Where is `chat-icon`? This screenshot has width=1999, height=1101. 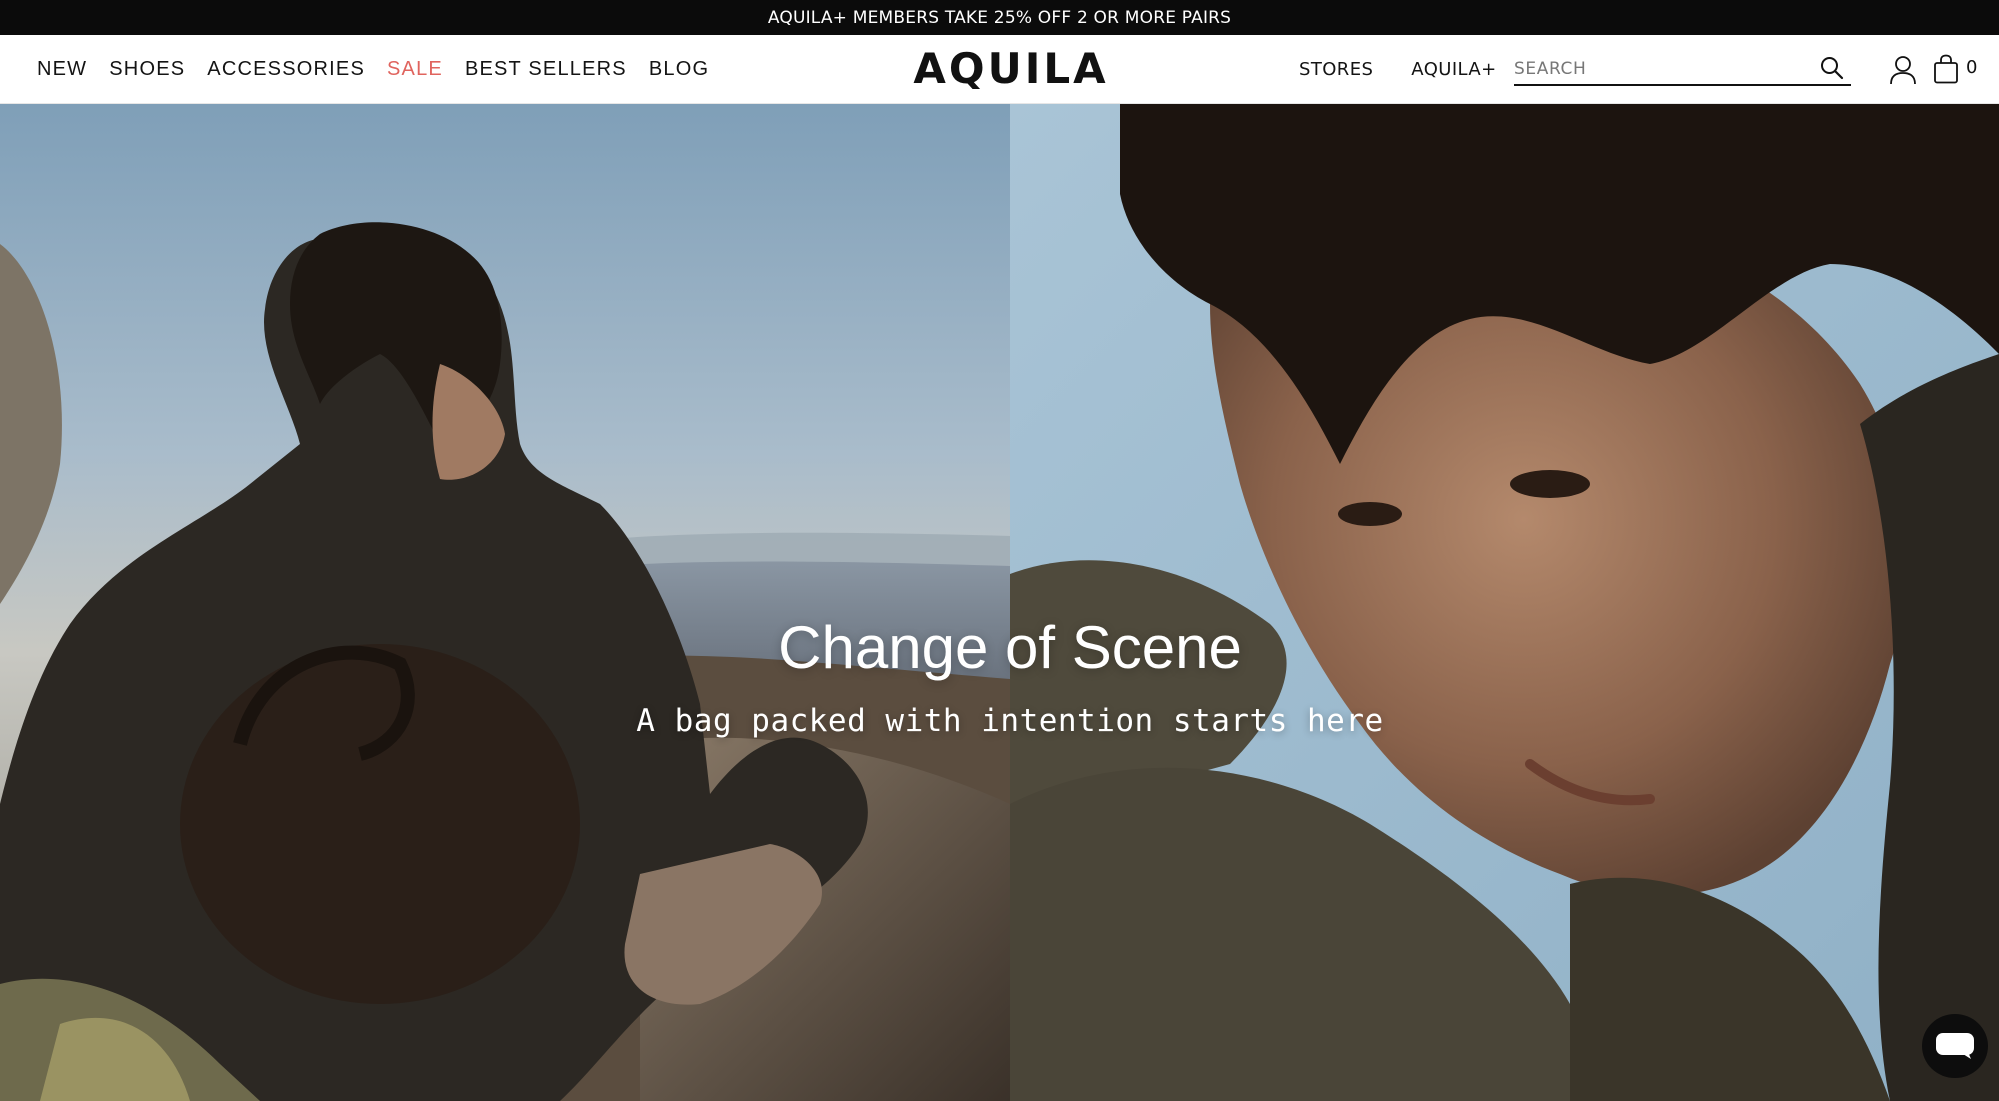 chat-icon is located at coordinates (1955, 1046).